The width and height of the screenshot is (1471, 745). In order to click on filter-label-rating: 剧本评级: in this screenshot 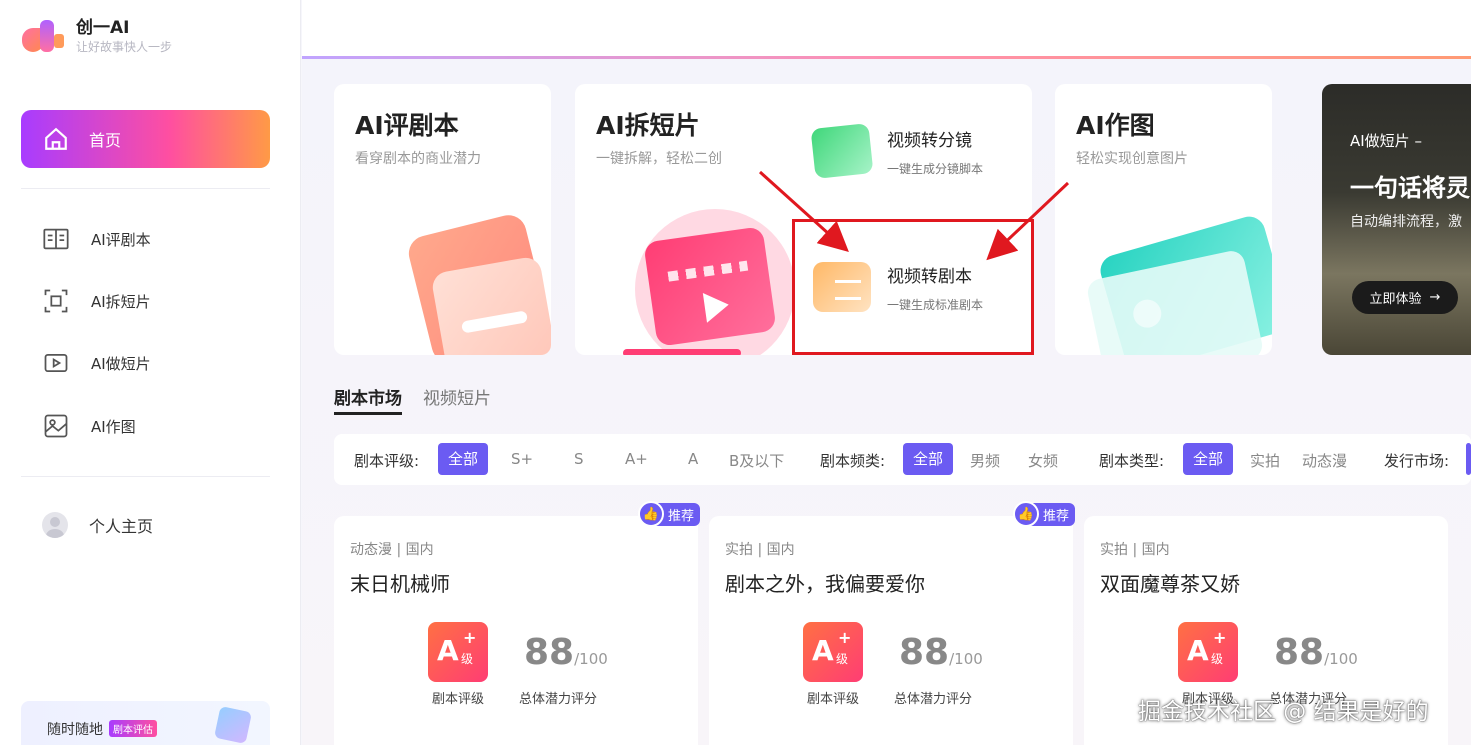, I will do `click(387, 461)`.